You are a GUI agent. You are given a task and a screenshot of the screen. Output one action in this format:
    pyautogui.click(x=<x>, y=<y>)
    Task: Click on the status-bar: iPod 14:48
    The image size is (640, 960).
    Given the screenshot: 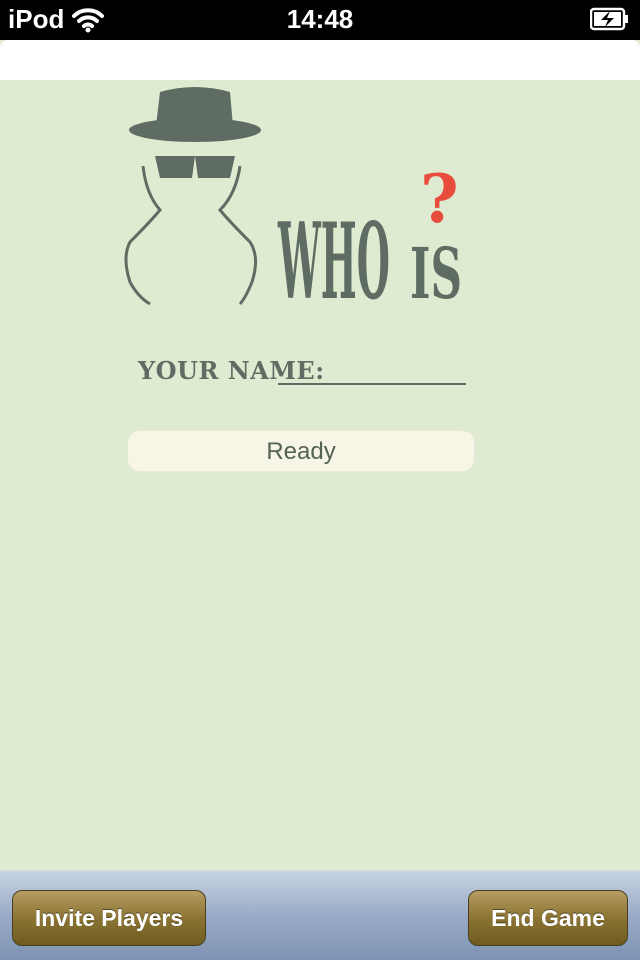 What is the action you would take?
    pyautogui.click(x=320, y=20)
    